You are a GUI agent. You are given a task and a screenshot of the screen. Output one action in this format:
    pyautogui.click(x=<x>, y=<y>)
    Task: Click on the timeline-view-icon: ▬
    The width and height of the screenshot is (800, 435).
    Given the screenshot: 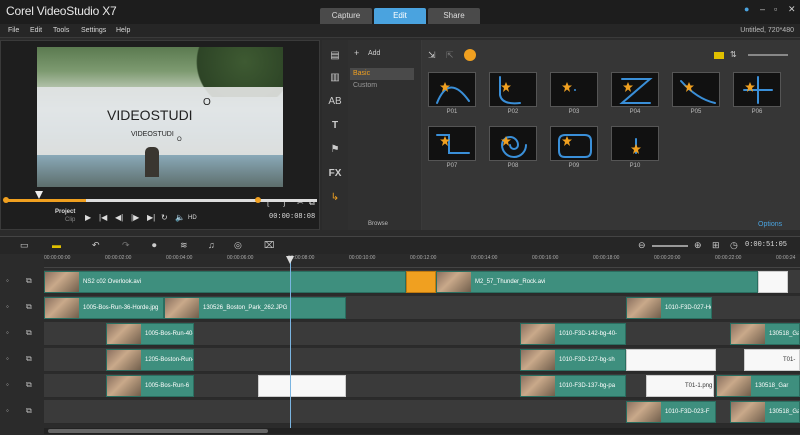 What is the action you would take?
    pyautogui.click(x=56, y=245)
    